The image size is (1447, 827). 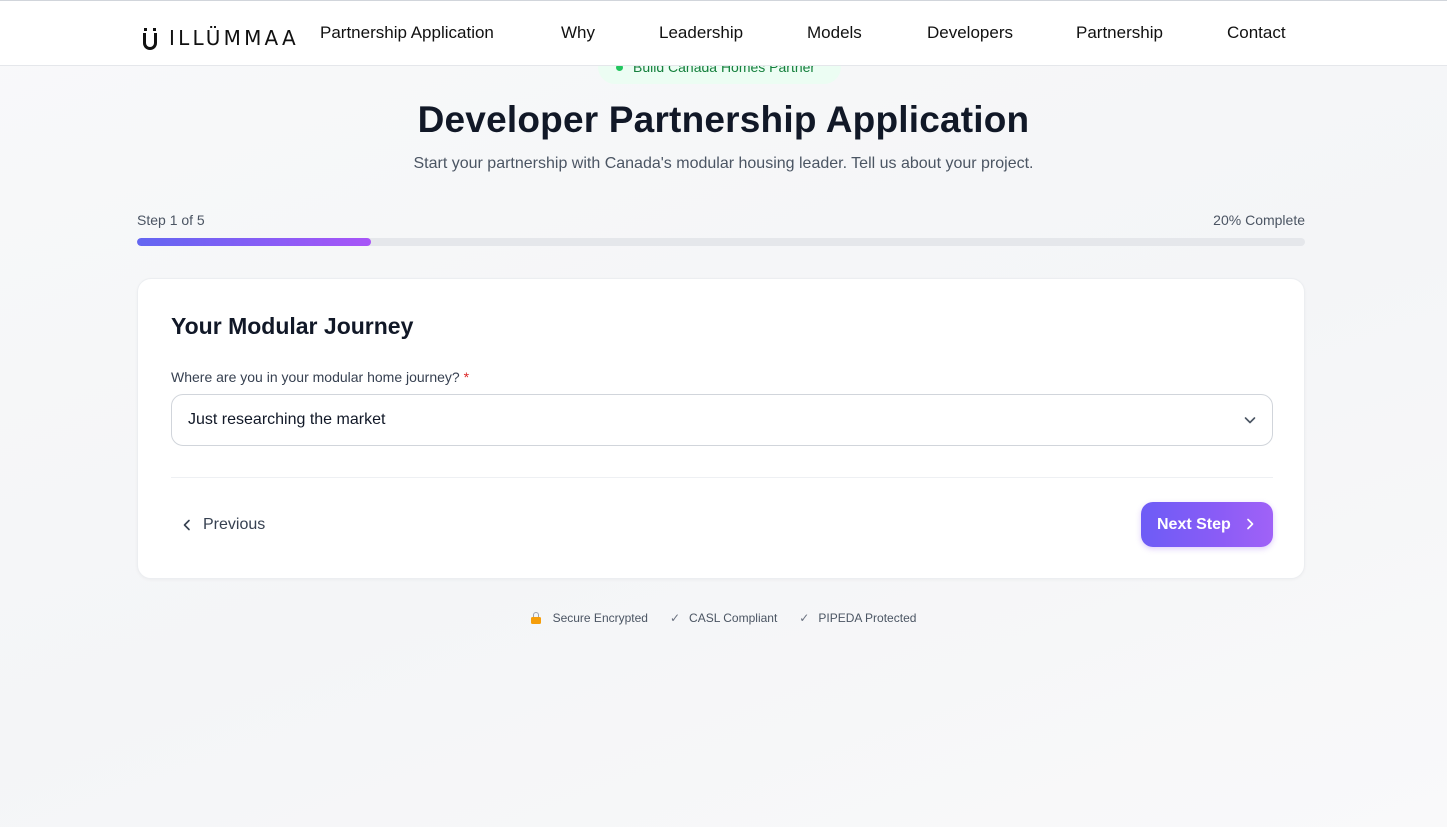 What do you see at coordinates (834, 33) in the screenshot?
I see `nav-models: Models` at bounding box center [834, 33].